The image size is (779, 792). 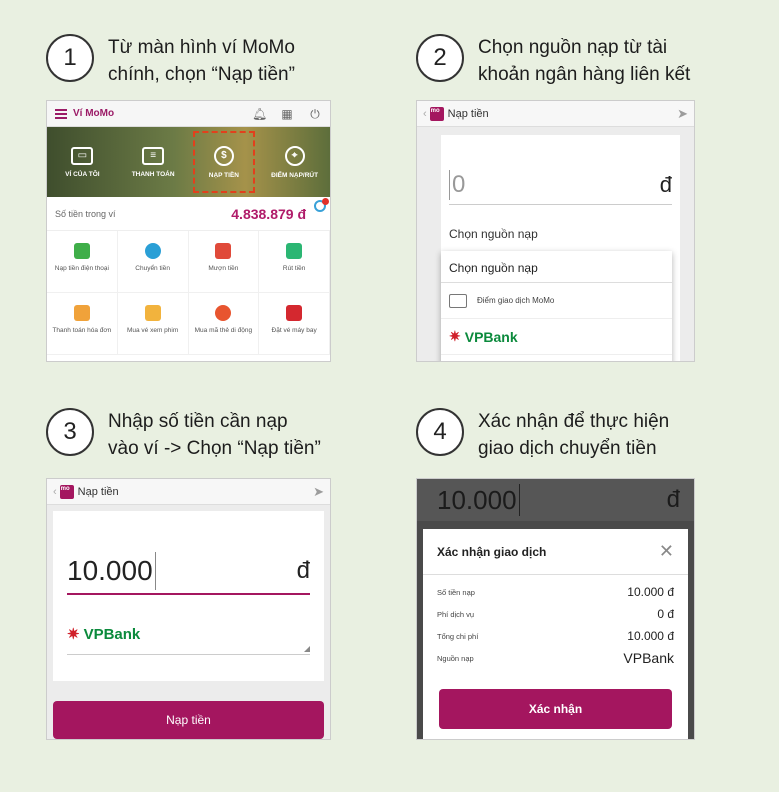 What do you see at coordinates (188, 572) in the screenshot?
I see `amount-input: 10.000 đ` at bounding box center [188, 572].